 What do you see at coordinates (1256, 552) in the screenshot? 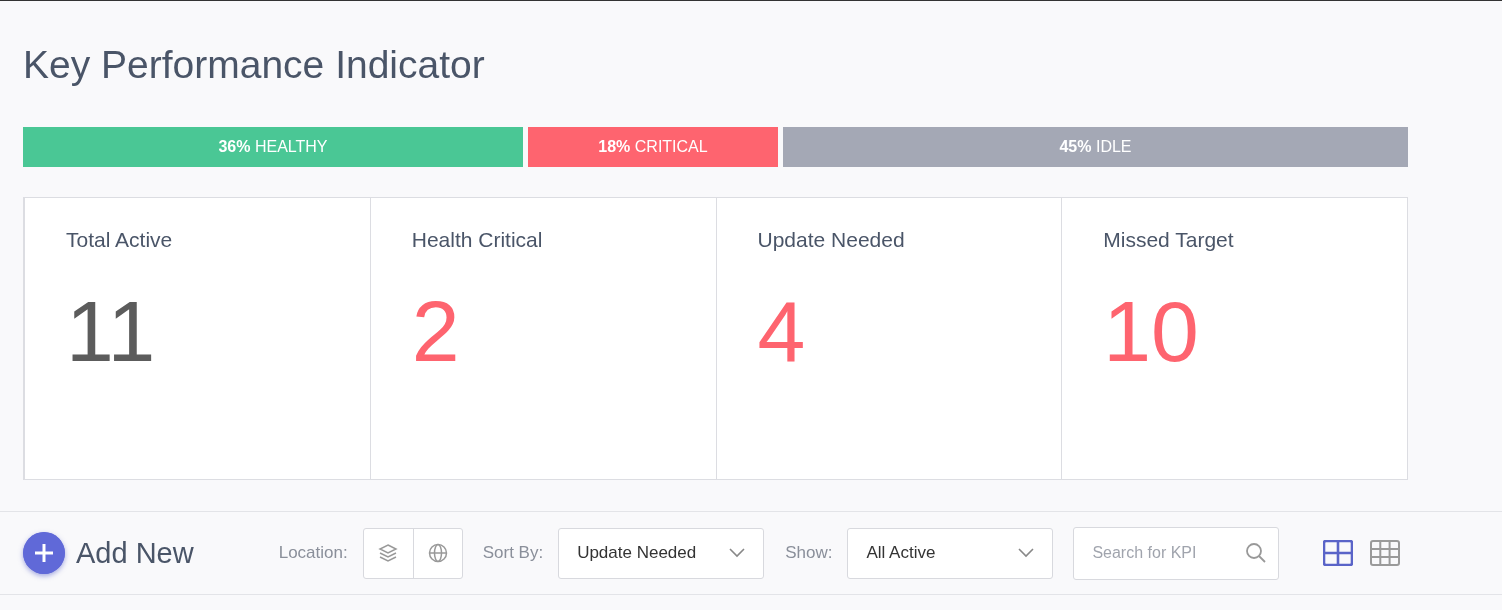
I see `search-icon` at bounding box center [1256, 552].